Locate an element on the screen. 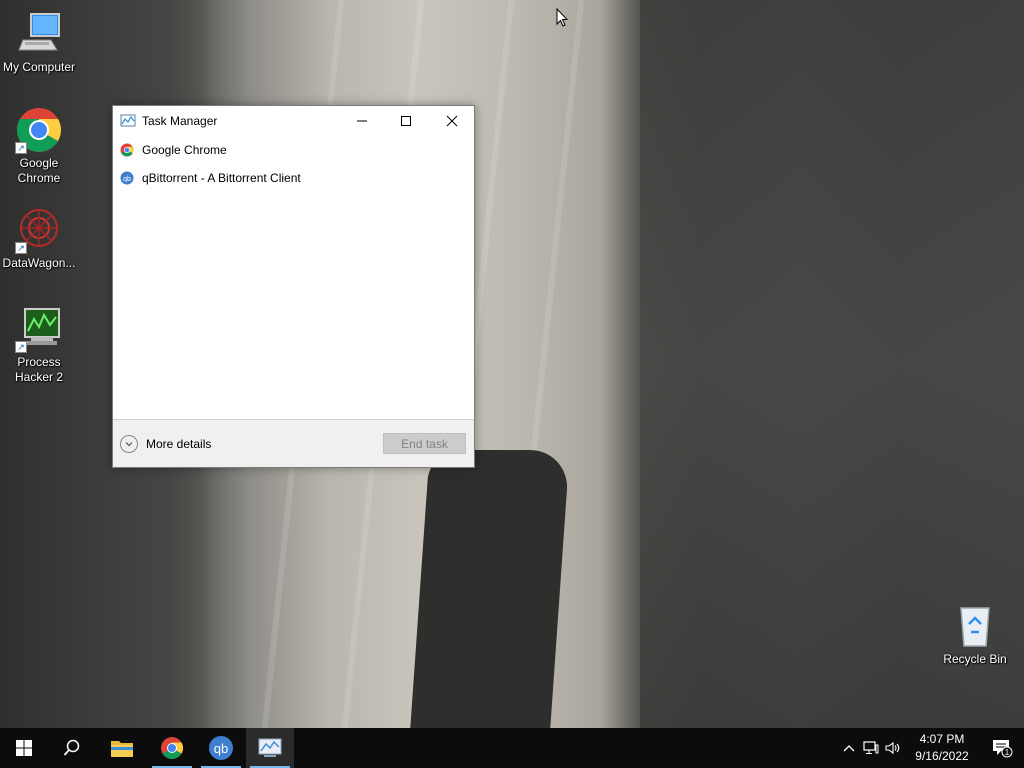 Image resolution: width=1024 pixels, height=768 pixels. windows-logo-icon is located at coordinates (24, 748).